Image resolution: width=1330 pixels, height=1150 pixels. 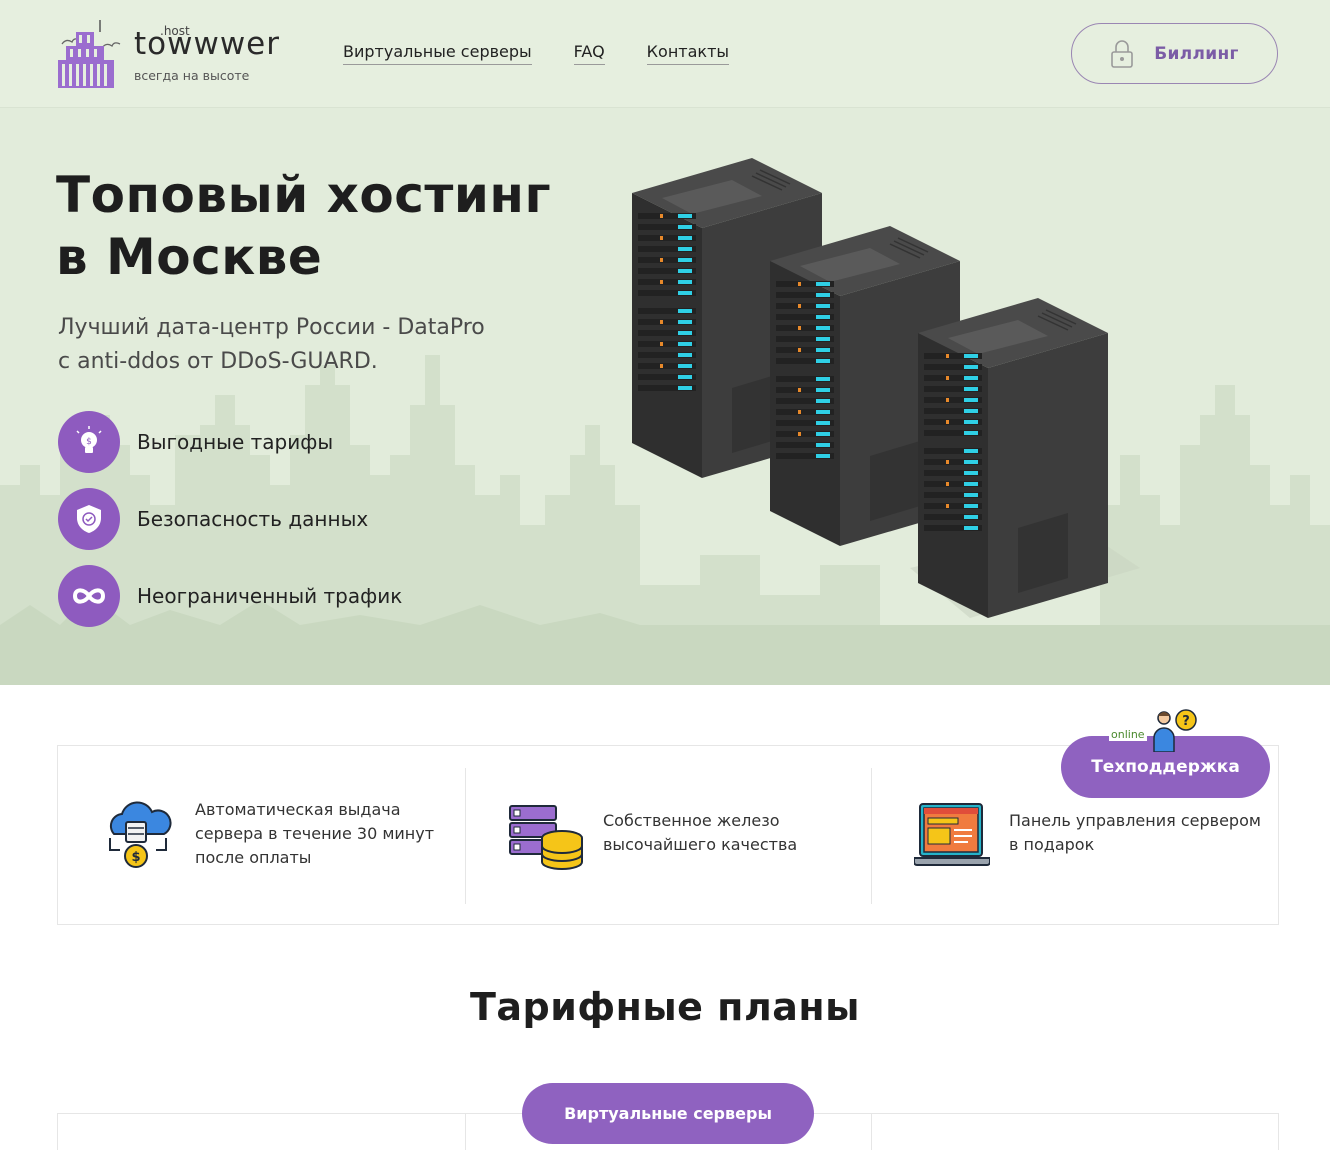 I want to click on nav-link-faq: FAQ, so click(x=589, y=53).